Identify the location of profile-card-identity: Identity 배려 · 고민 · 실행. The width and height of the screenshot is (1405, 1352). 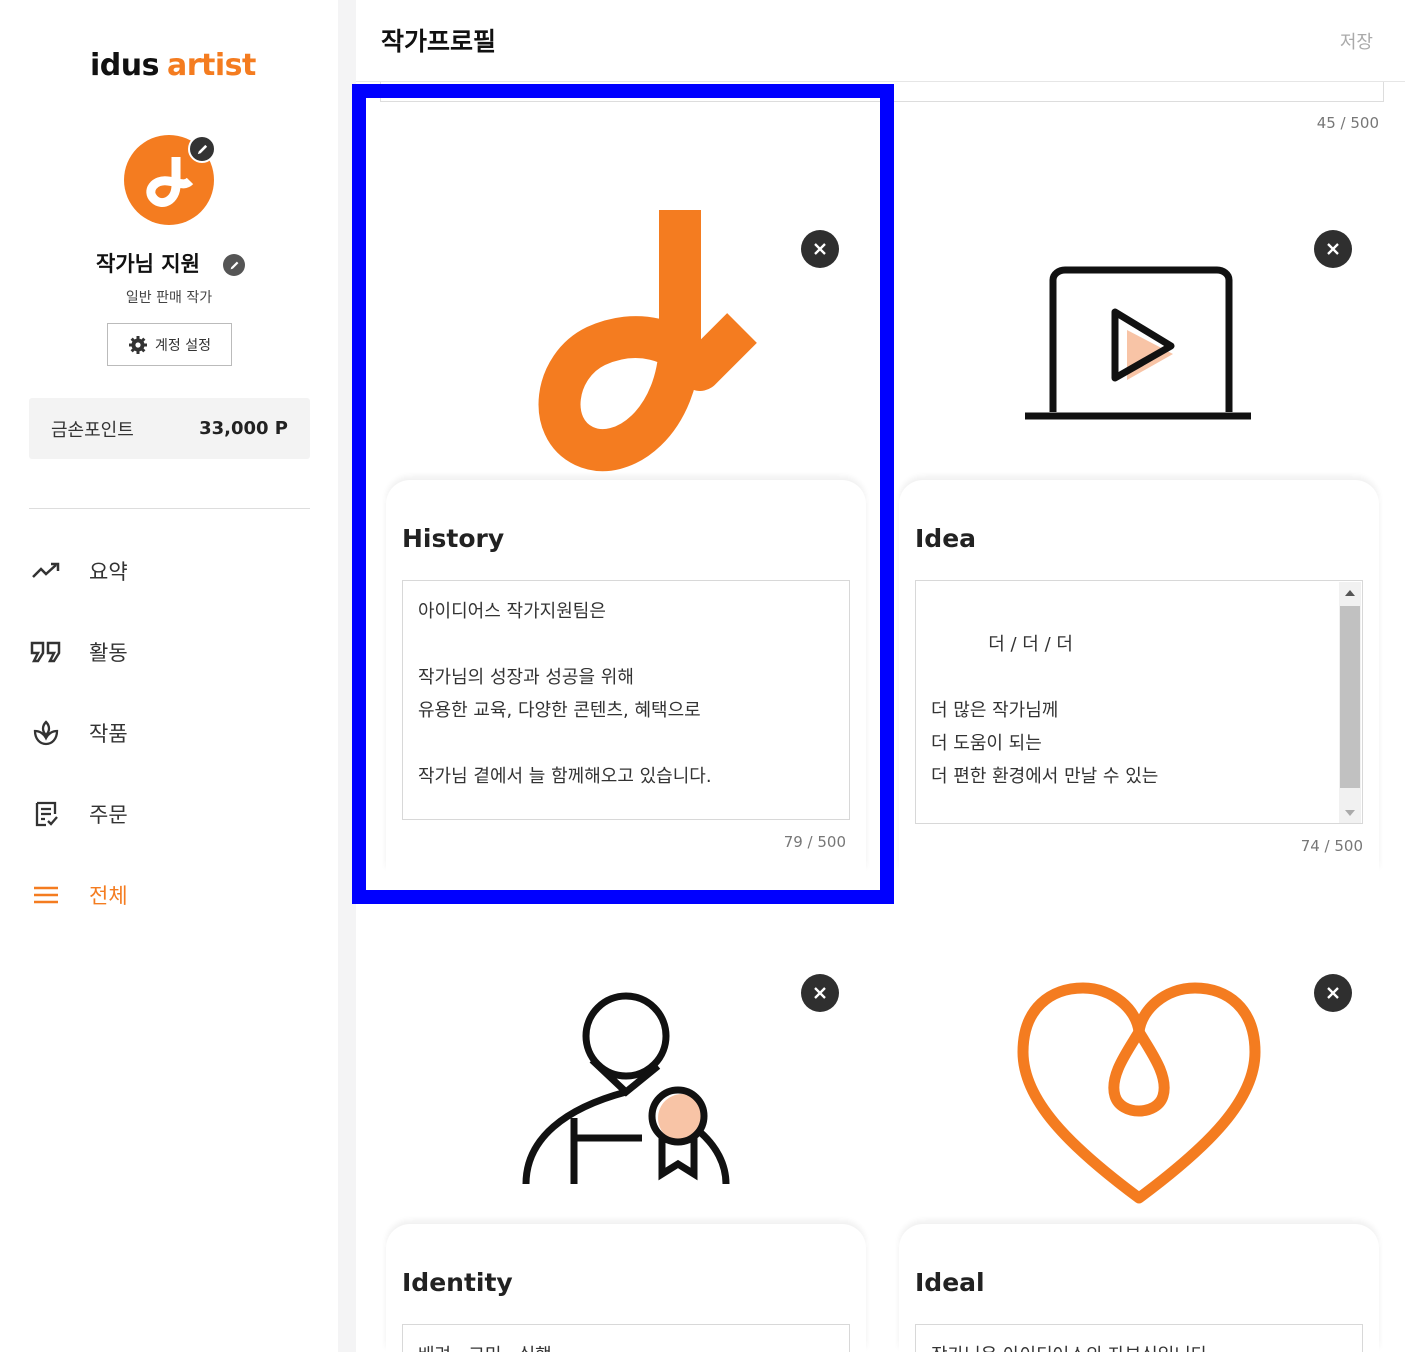
(626, 1104).